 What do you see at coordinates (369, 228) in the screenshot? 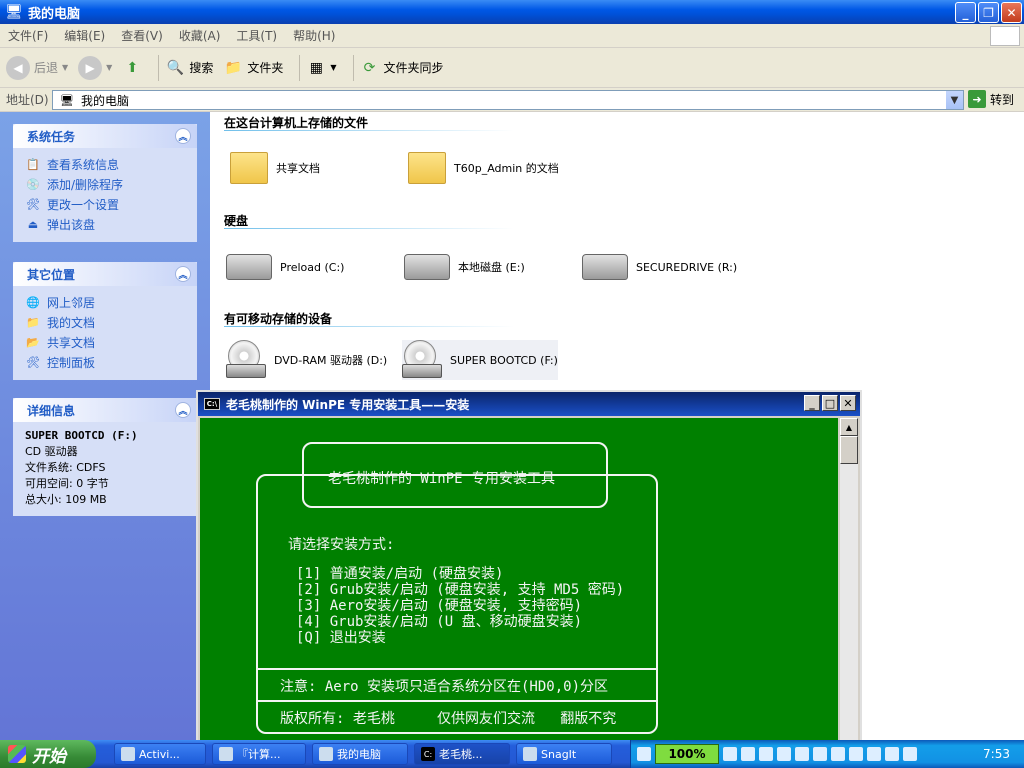
I see `section-divider` at bounding box center [369, 228].